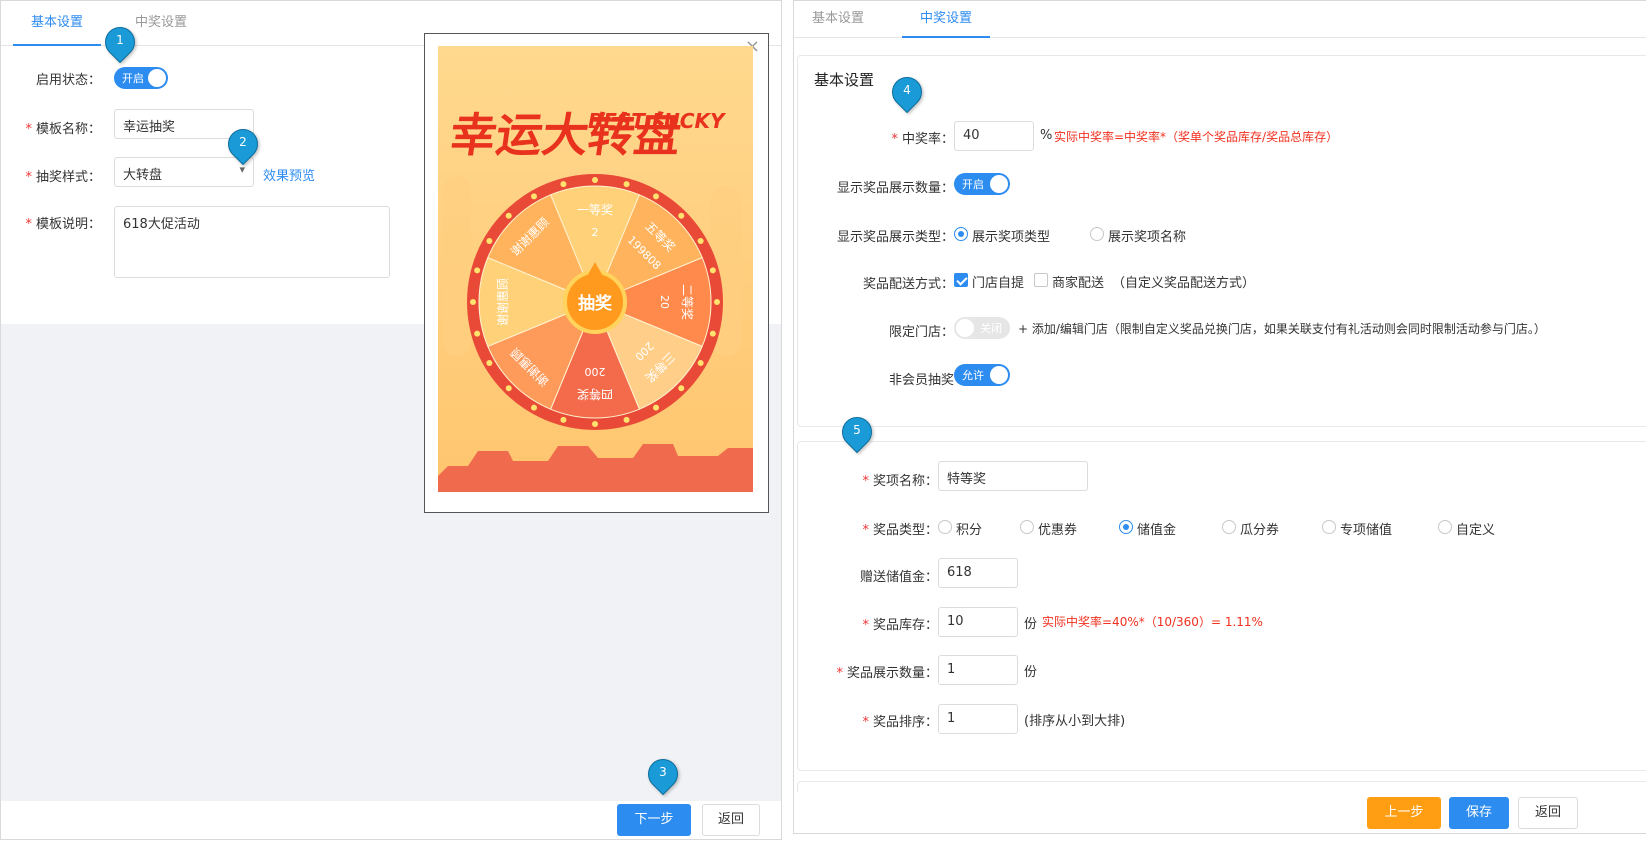 The height and width of the screenshot is (841, 1646). Describe the element at coordinates (1229, 527) in the screenshot. I see `prize-type-radio-split-coupon` at that location.